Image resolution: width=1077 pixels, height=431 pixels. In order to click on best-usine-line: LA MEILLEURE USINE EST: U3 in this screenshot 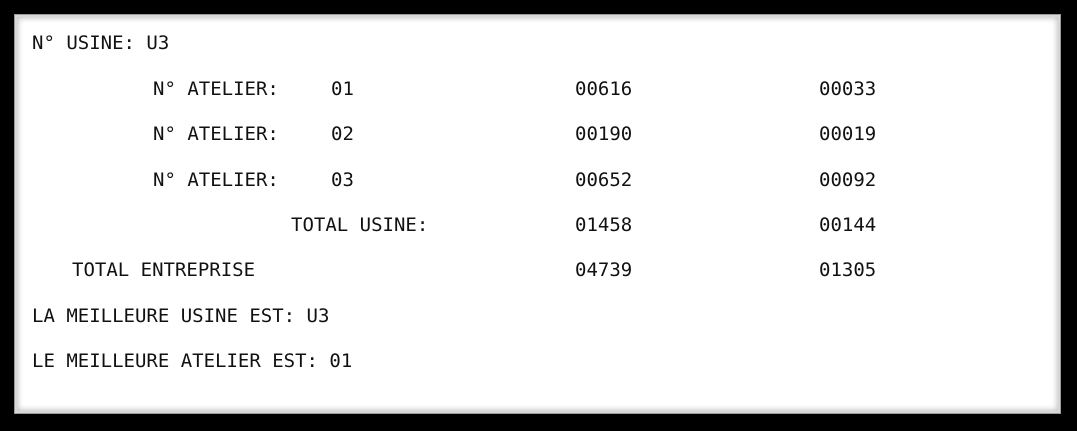, I will do `click(181, 316)`.